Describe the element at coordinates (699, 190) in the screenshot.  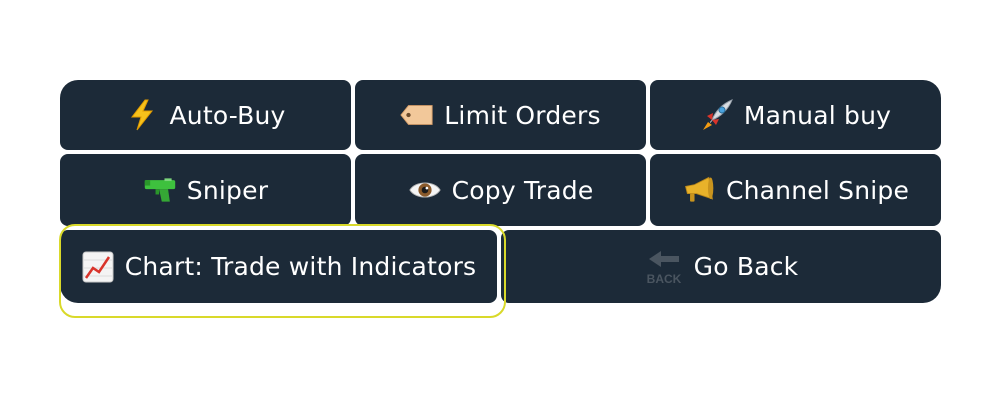
I see `megaphone-icon` at that location.